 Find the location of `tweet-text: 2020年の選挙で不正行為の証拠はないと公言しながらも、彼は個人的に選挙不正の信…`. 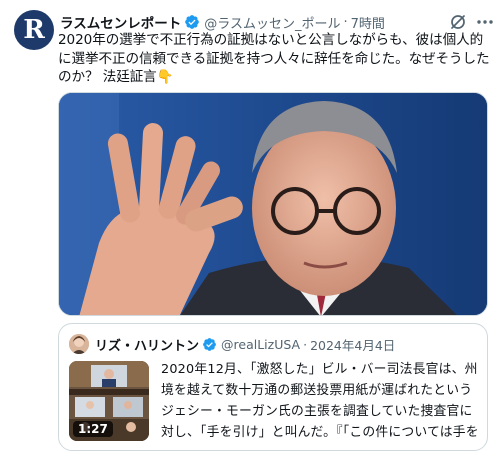

tweet-text: 2020年の選挙で不正行為の証拠はないと公言しながらも、彼は個人的に選挙不正の信… is located at coordinates (274, 59).